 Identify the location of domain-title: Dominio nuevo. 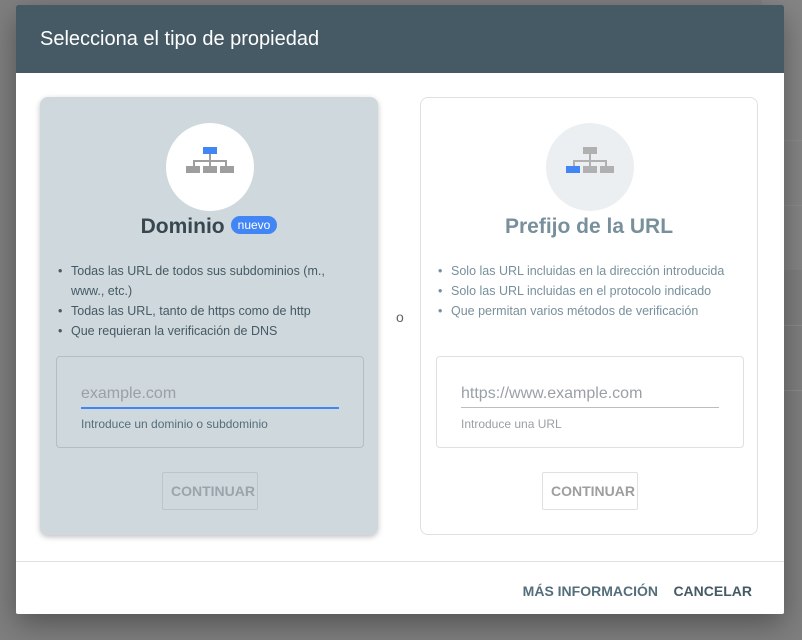
(209, 227).